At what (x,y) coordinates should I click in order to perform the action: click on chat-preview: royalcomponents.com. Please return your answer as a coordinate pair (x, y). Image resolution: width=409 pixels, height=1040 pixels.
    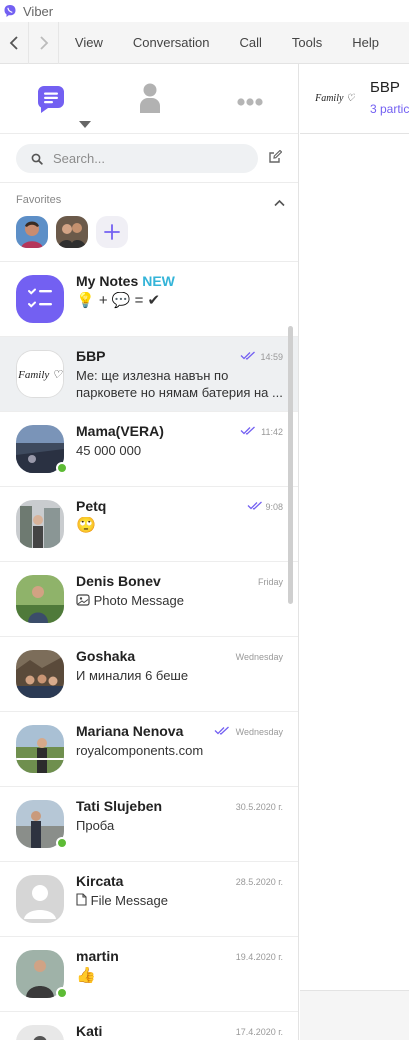
    Looking at the image, I should click on (140, 750).